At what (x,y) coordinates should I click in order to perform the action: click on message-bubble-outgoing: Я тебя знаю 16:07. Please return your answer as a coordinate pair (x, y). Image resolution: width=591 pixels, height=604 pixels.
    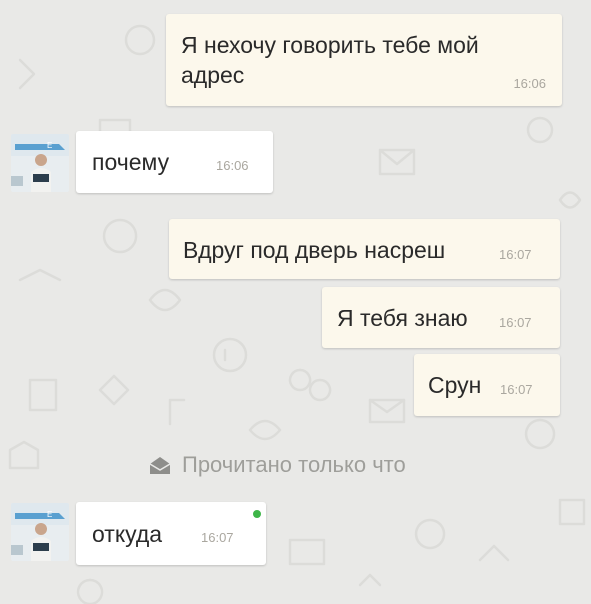
    Looking at the image, I should click on (441, 317).